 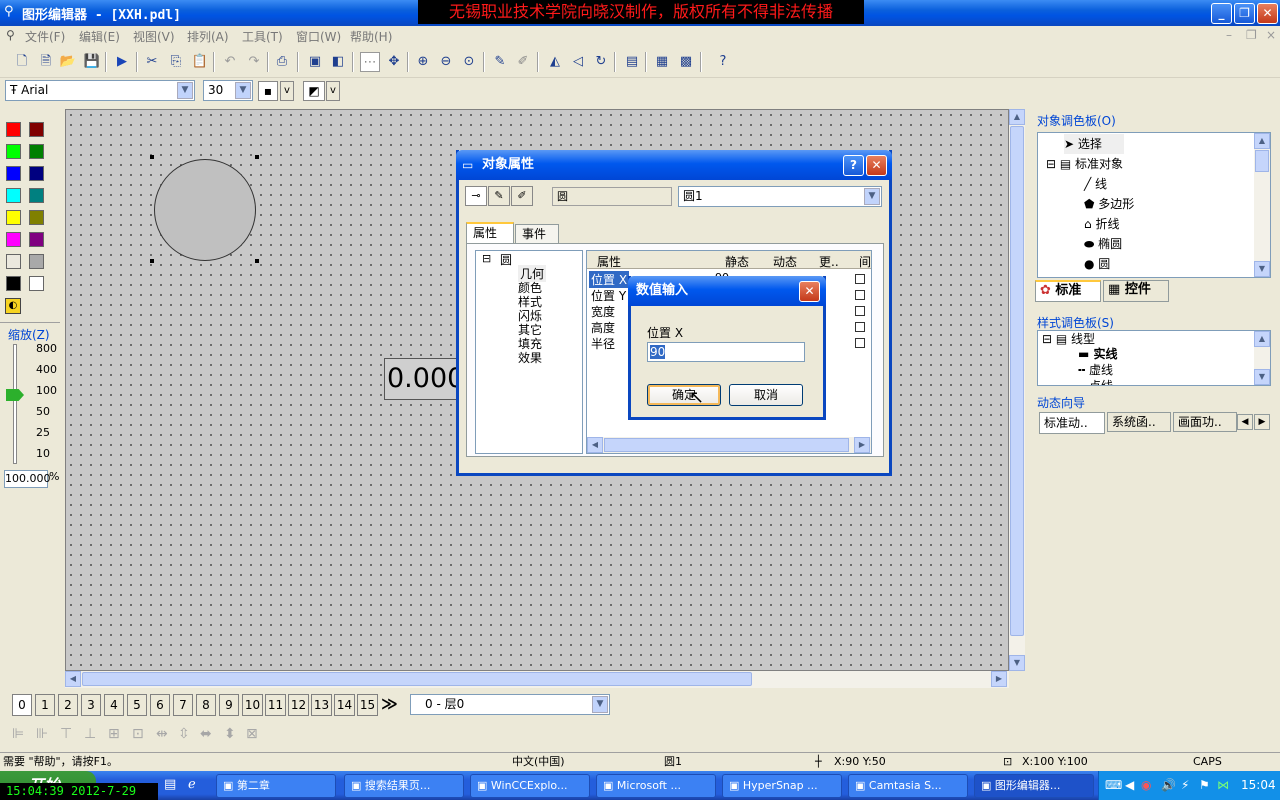 What do you see at coordinates (46, 369) in the screenshot?
I see `zoom-tick: 400` at bounding box center [46, 369].